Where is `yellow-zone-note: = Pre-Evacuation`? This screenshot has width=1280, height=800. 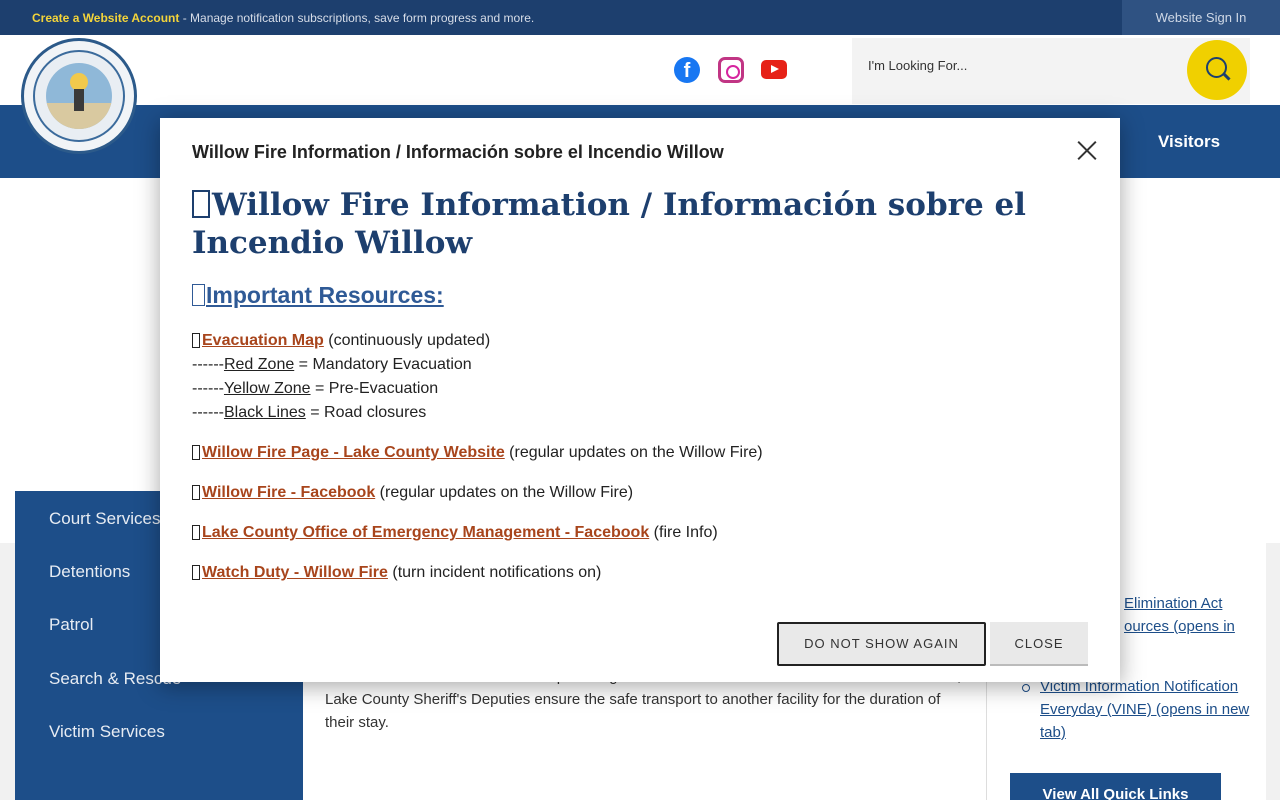 yellow-zone-note: = Pre-Evacuation is located at coordinates (374, 388).